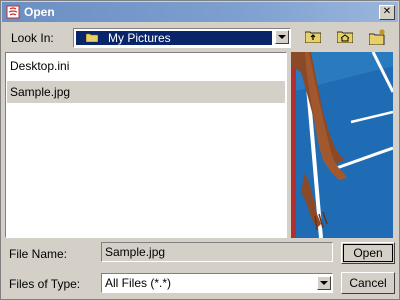  Describe the element at coordinates (92, 37) in the screenshot. I see `folder-icon` at that location.